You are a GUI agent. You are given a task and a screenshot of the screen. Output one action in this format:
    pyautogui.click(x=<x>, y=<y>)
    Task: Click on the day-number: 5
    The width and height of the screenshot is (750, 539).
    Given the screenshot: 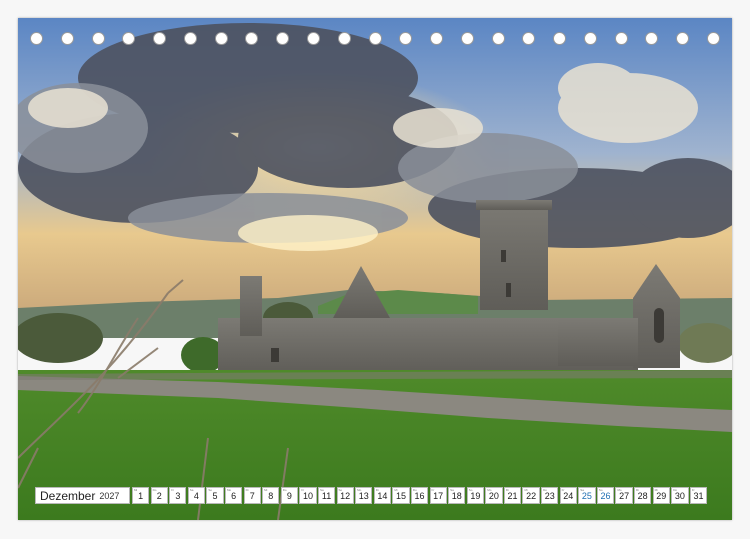 What is the action you would take?
    pyautogui.click(x=215, y=495)
    